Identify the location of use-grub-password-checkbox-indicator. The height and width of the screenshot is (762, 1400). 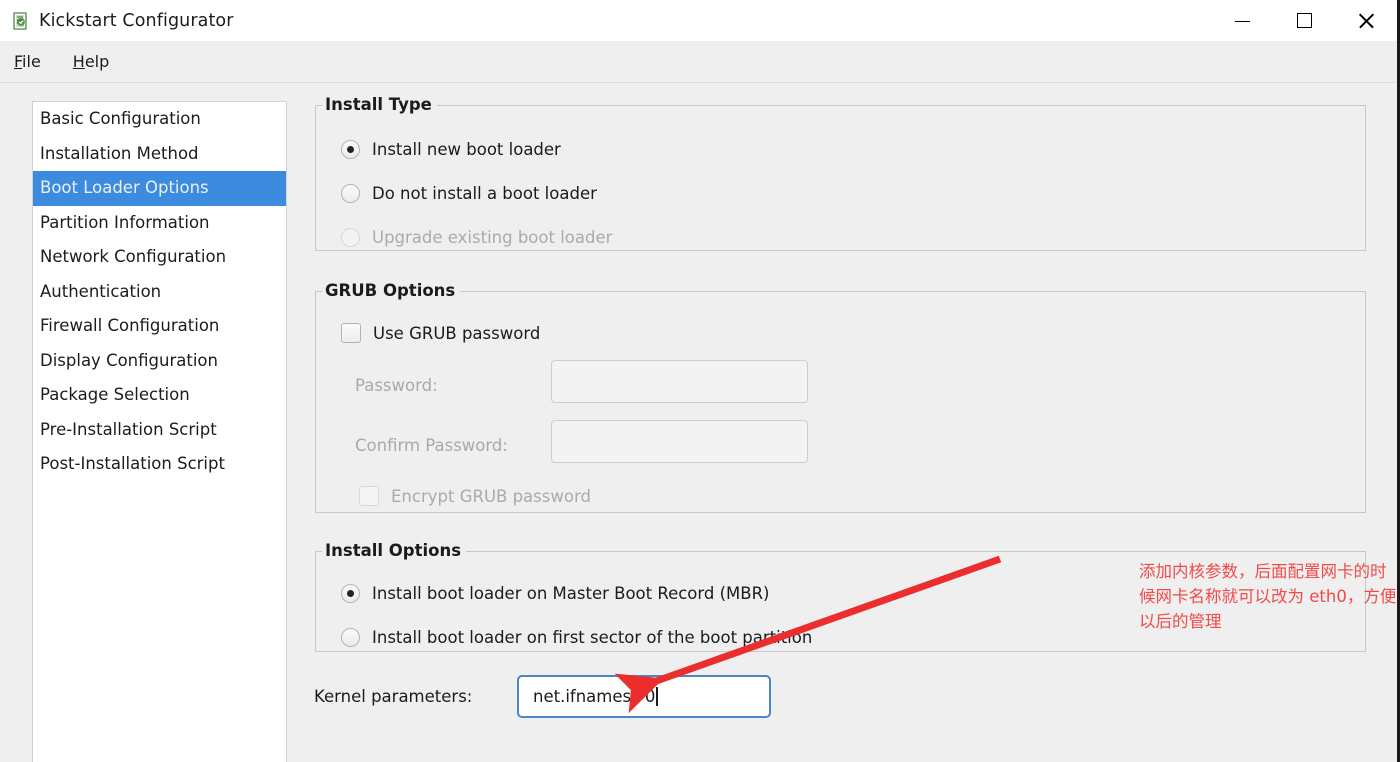
(351, 333).